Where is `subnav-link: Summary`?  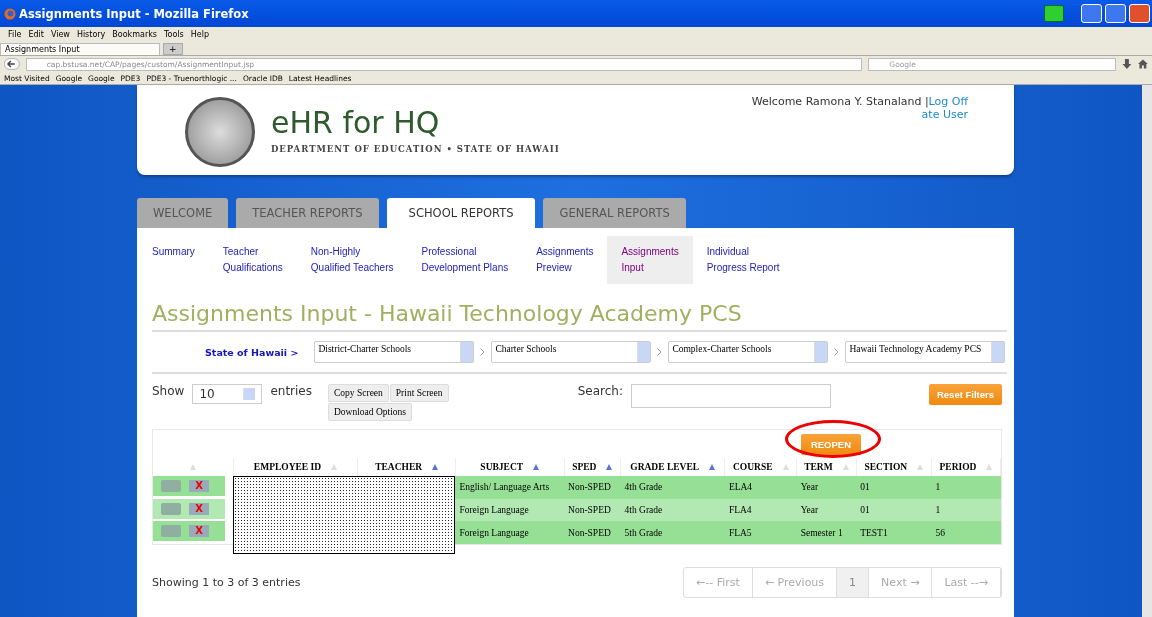
subnav-link: Summary is located at coordinates (173, 260).